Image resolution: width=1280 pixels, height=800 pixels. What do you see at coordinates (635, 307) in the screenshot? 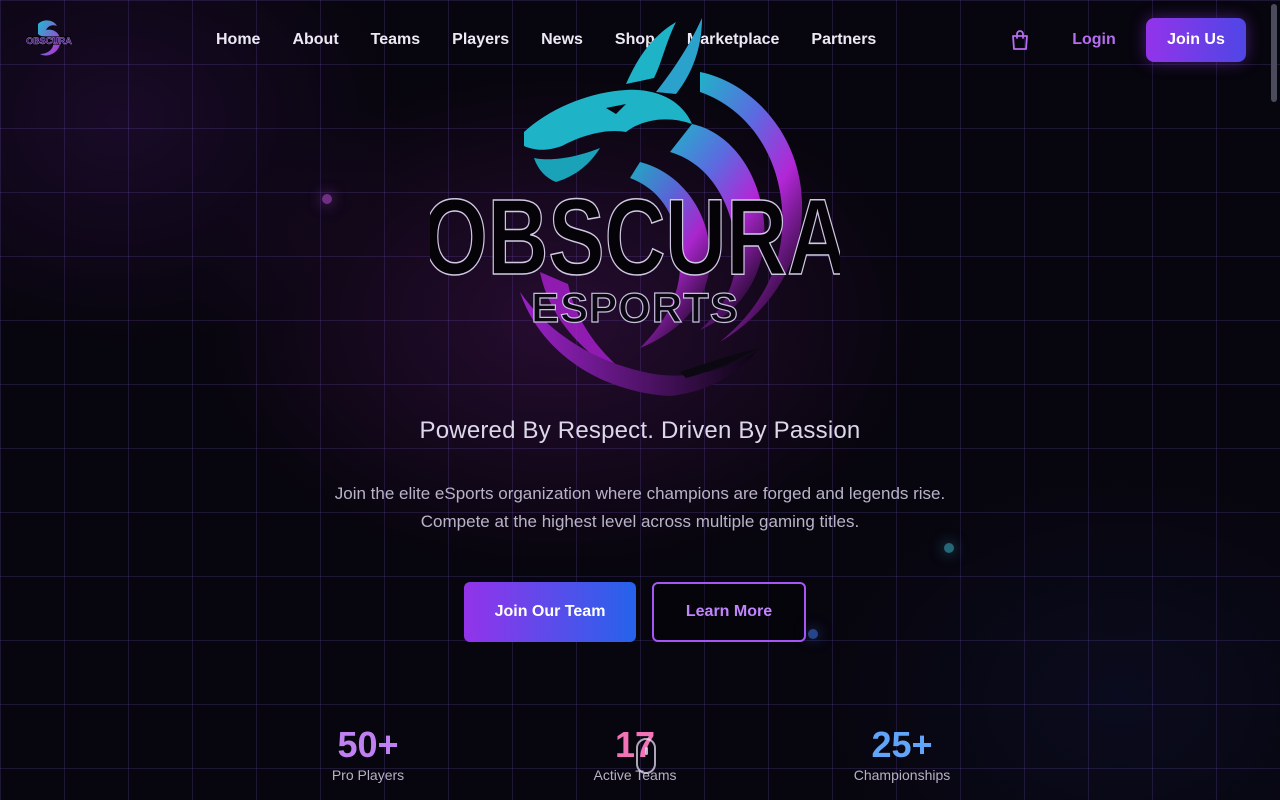
I see `logo-subtitle: ESPORTS` at bounding box center [635, 307].